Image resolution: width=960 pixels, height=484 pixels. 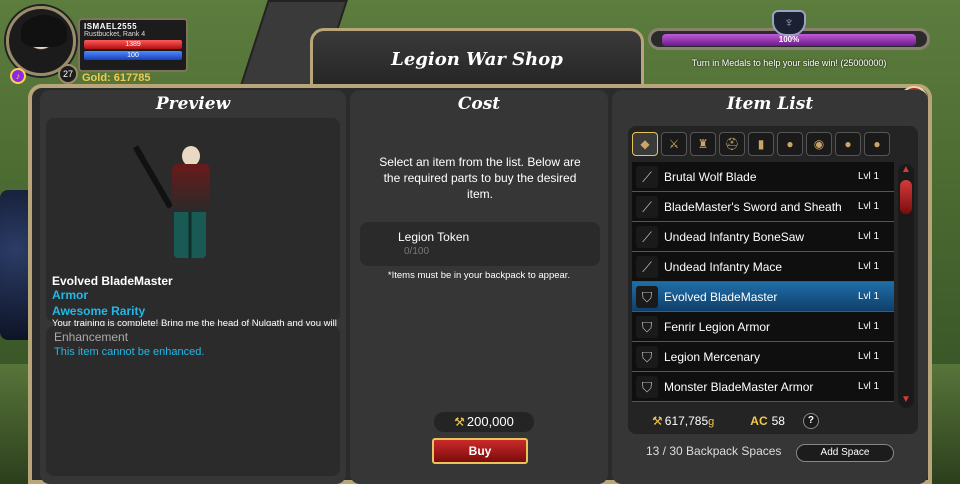 I want to click on filter-bar: ◆ ⚔ ♜ ⛑ ▮ ● ◉ ● ●, so click(x=761, y=145).